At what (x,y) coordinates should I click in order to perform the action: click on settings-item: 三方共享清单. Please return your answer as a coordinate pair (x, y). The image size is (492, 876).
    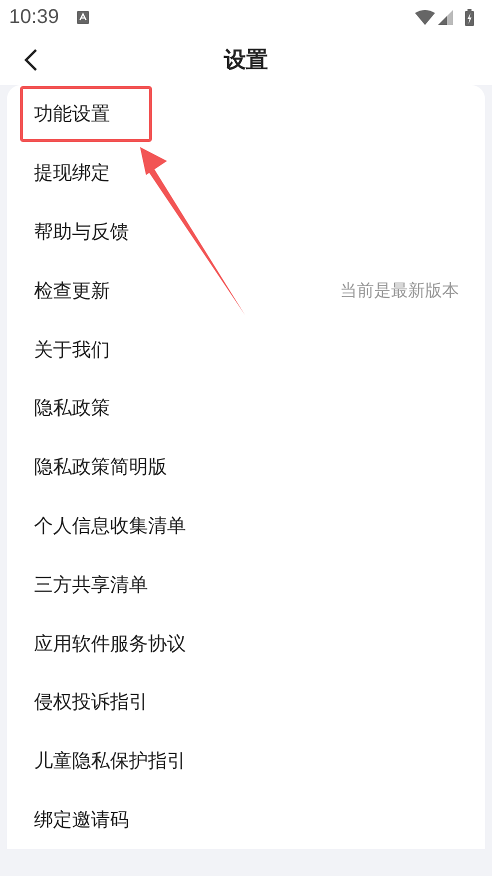
    Looking at the image, I should click on (246, 584).